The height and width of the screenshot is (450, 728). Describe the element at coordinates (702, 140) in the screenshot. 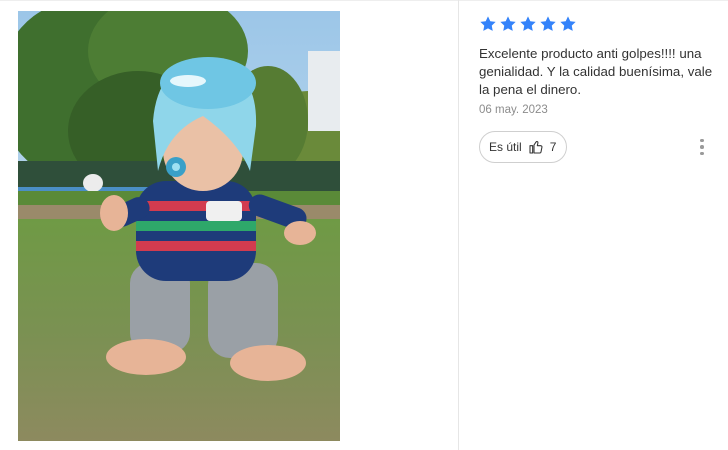

I see `more-vertical-icon` at that location.